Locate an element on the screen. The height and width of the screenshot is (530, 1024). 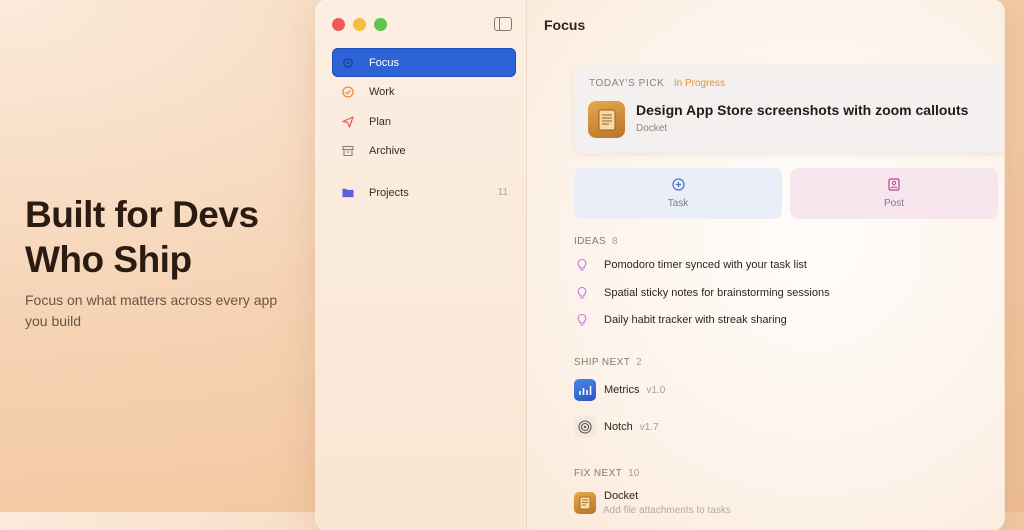
ship-next-count: 2 is located at coordinates (639, 362).